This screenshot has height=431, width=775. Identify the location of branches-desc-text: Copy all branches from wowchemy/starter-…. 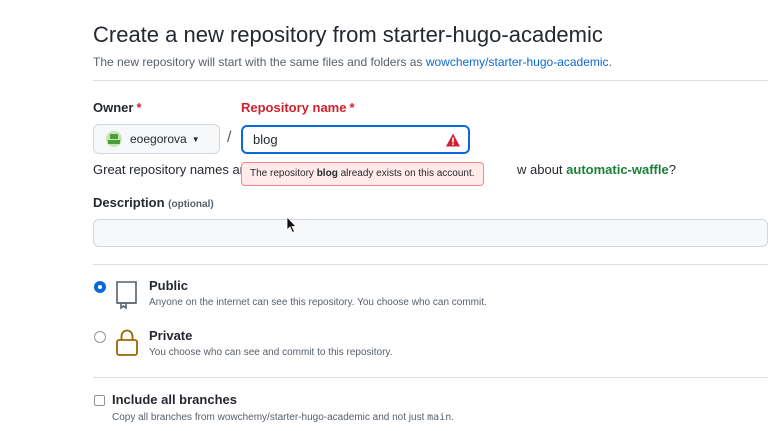
(270, 417).